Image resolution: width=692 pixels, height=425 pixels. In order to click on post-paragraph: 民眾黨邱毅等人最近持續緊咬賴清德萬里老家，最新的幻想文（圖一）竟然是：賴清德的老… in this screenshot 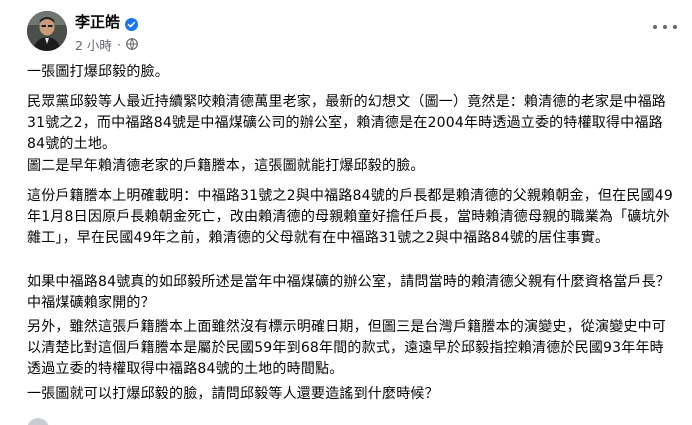, I will do `click(346, 123)`.